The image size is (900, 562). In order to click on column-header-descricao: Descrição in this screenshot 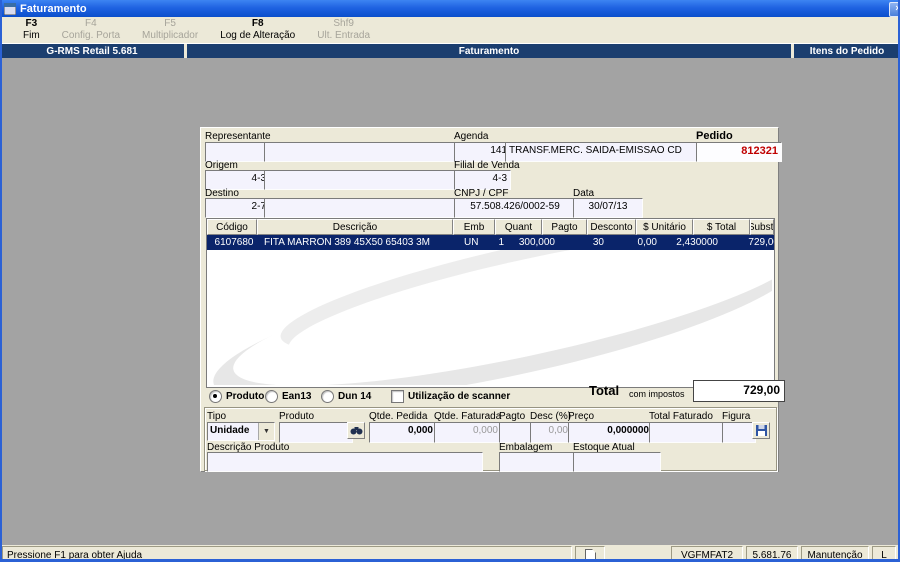, I will do `click(355, 227)`.